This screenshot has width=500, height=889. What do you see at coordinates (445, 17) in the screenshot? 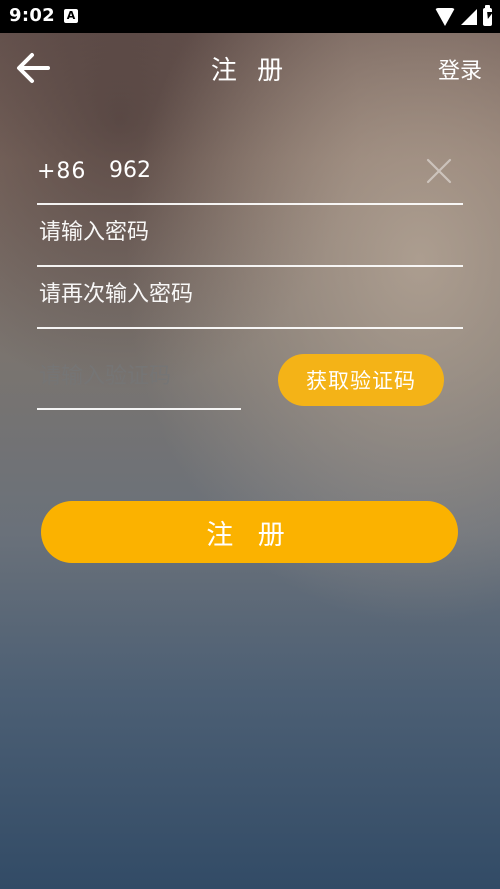
I see `wifi-icon` at bounding box center [445, 17].